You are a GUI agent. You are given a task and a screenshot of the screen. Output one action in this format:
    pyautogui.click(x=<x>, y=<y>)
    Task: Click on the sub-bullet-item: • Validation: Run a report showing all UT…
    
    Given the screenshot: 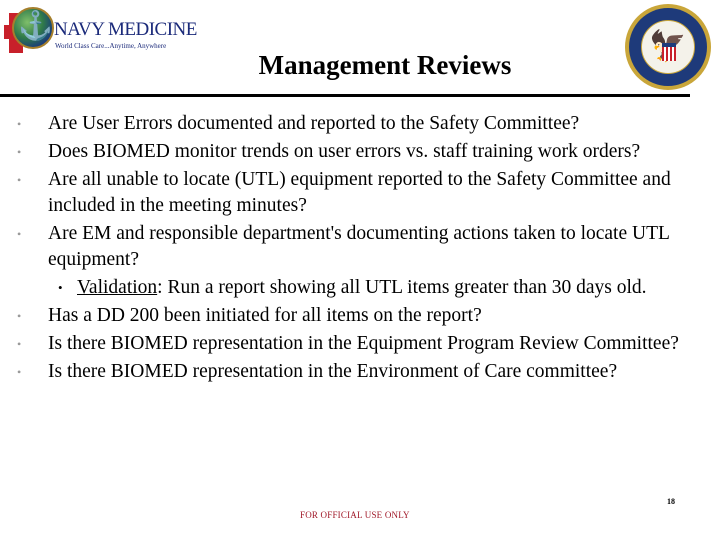 What is the action you would take?
    pyautogui.click(x=360, y=288)
    